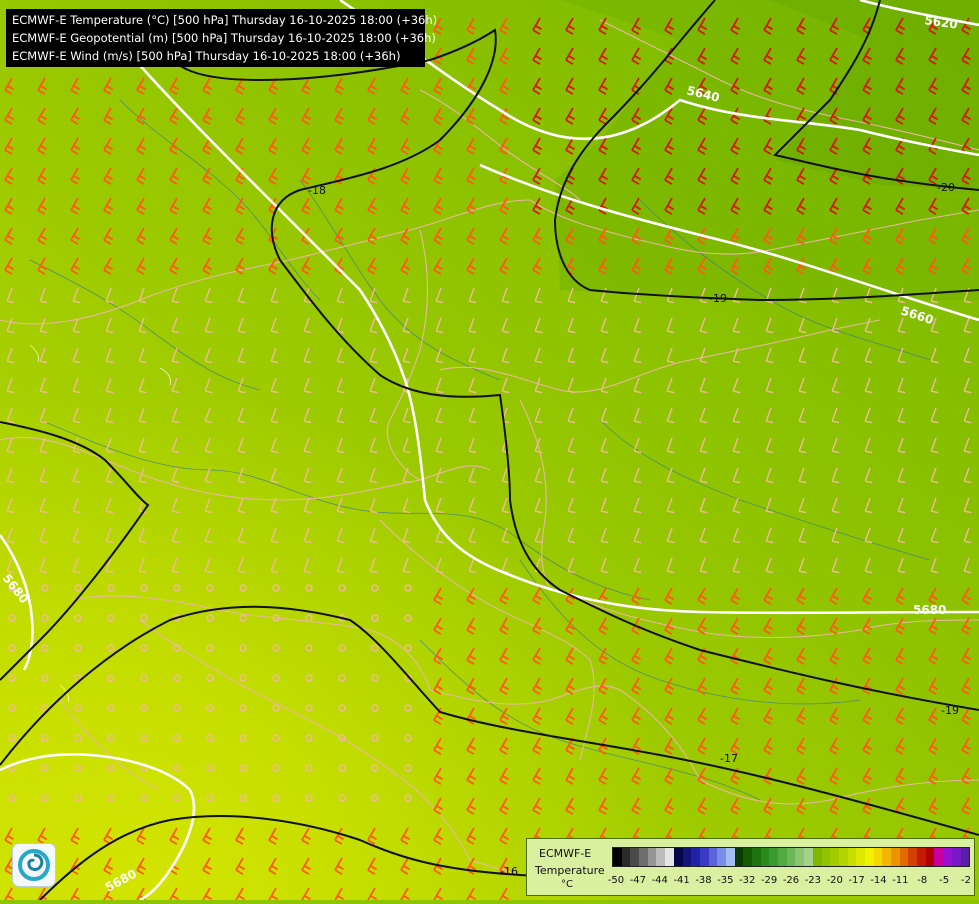 The height and width of the screenshot is (904, 979). What do you see at coordinates (878, 880) in the screenshot?
I see `legend-tick-label: -14` at bounding box center [878, 880].